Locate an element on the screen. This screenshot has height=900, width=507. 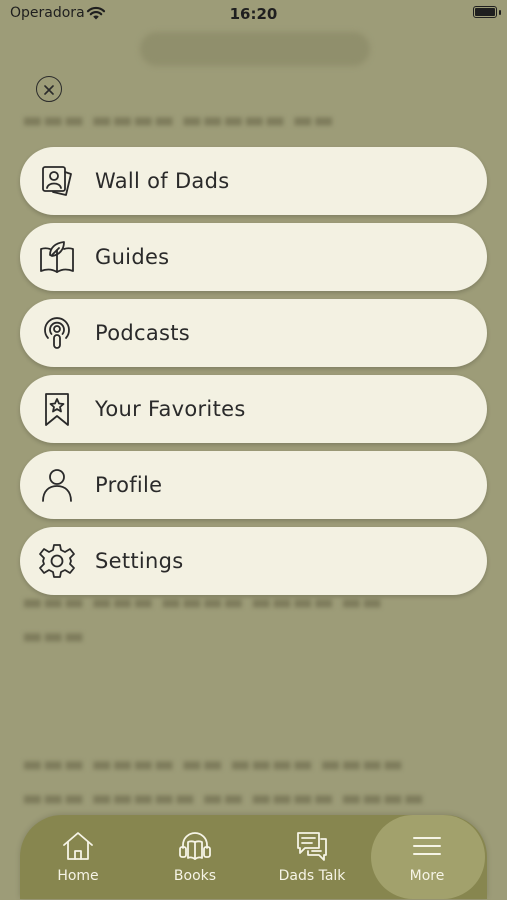
battery-tip is located at coordinates (500, 12).